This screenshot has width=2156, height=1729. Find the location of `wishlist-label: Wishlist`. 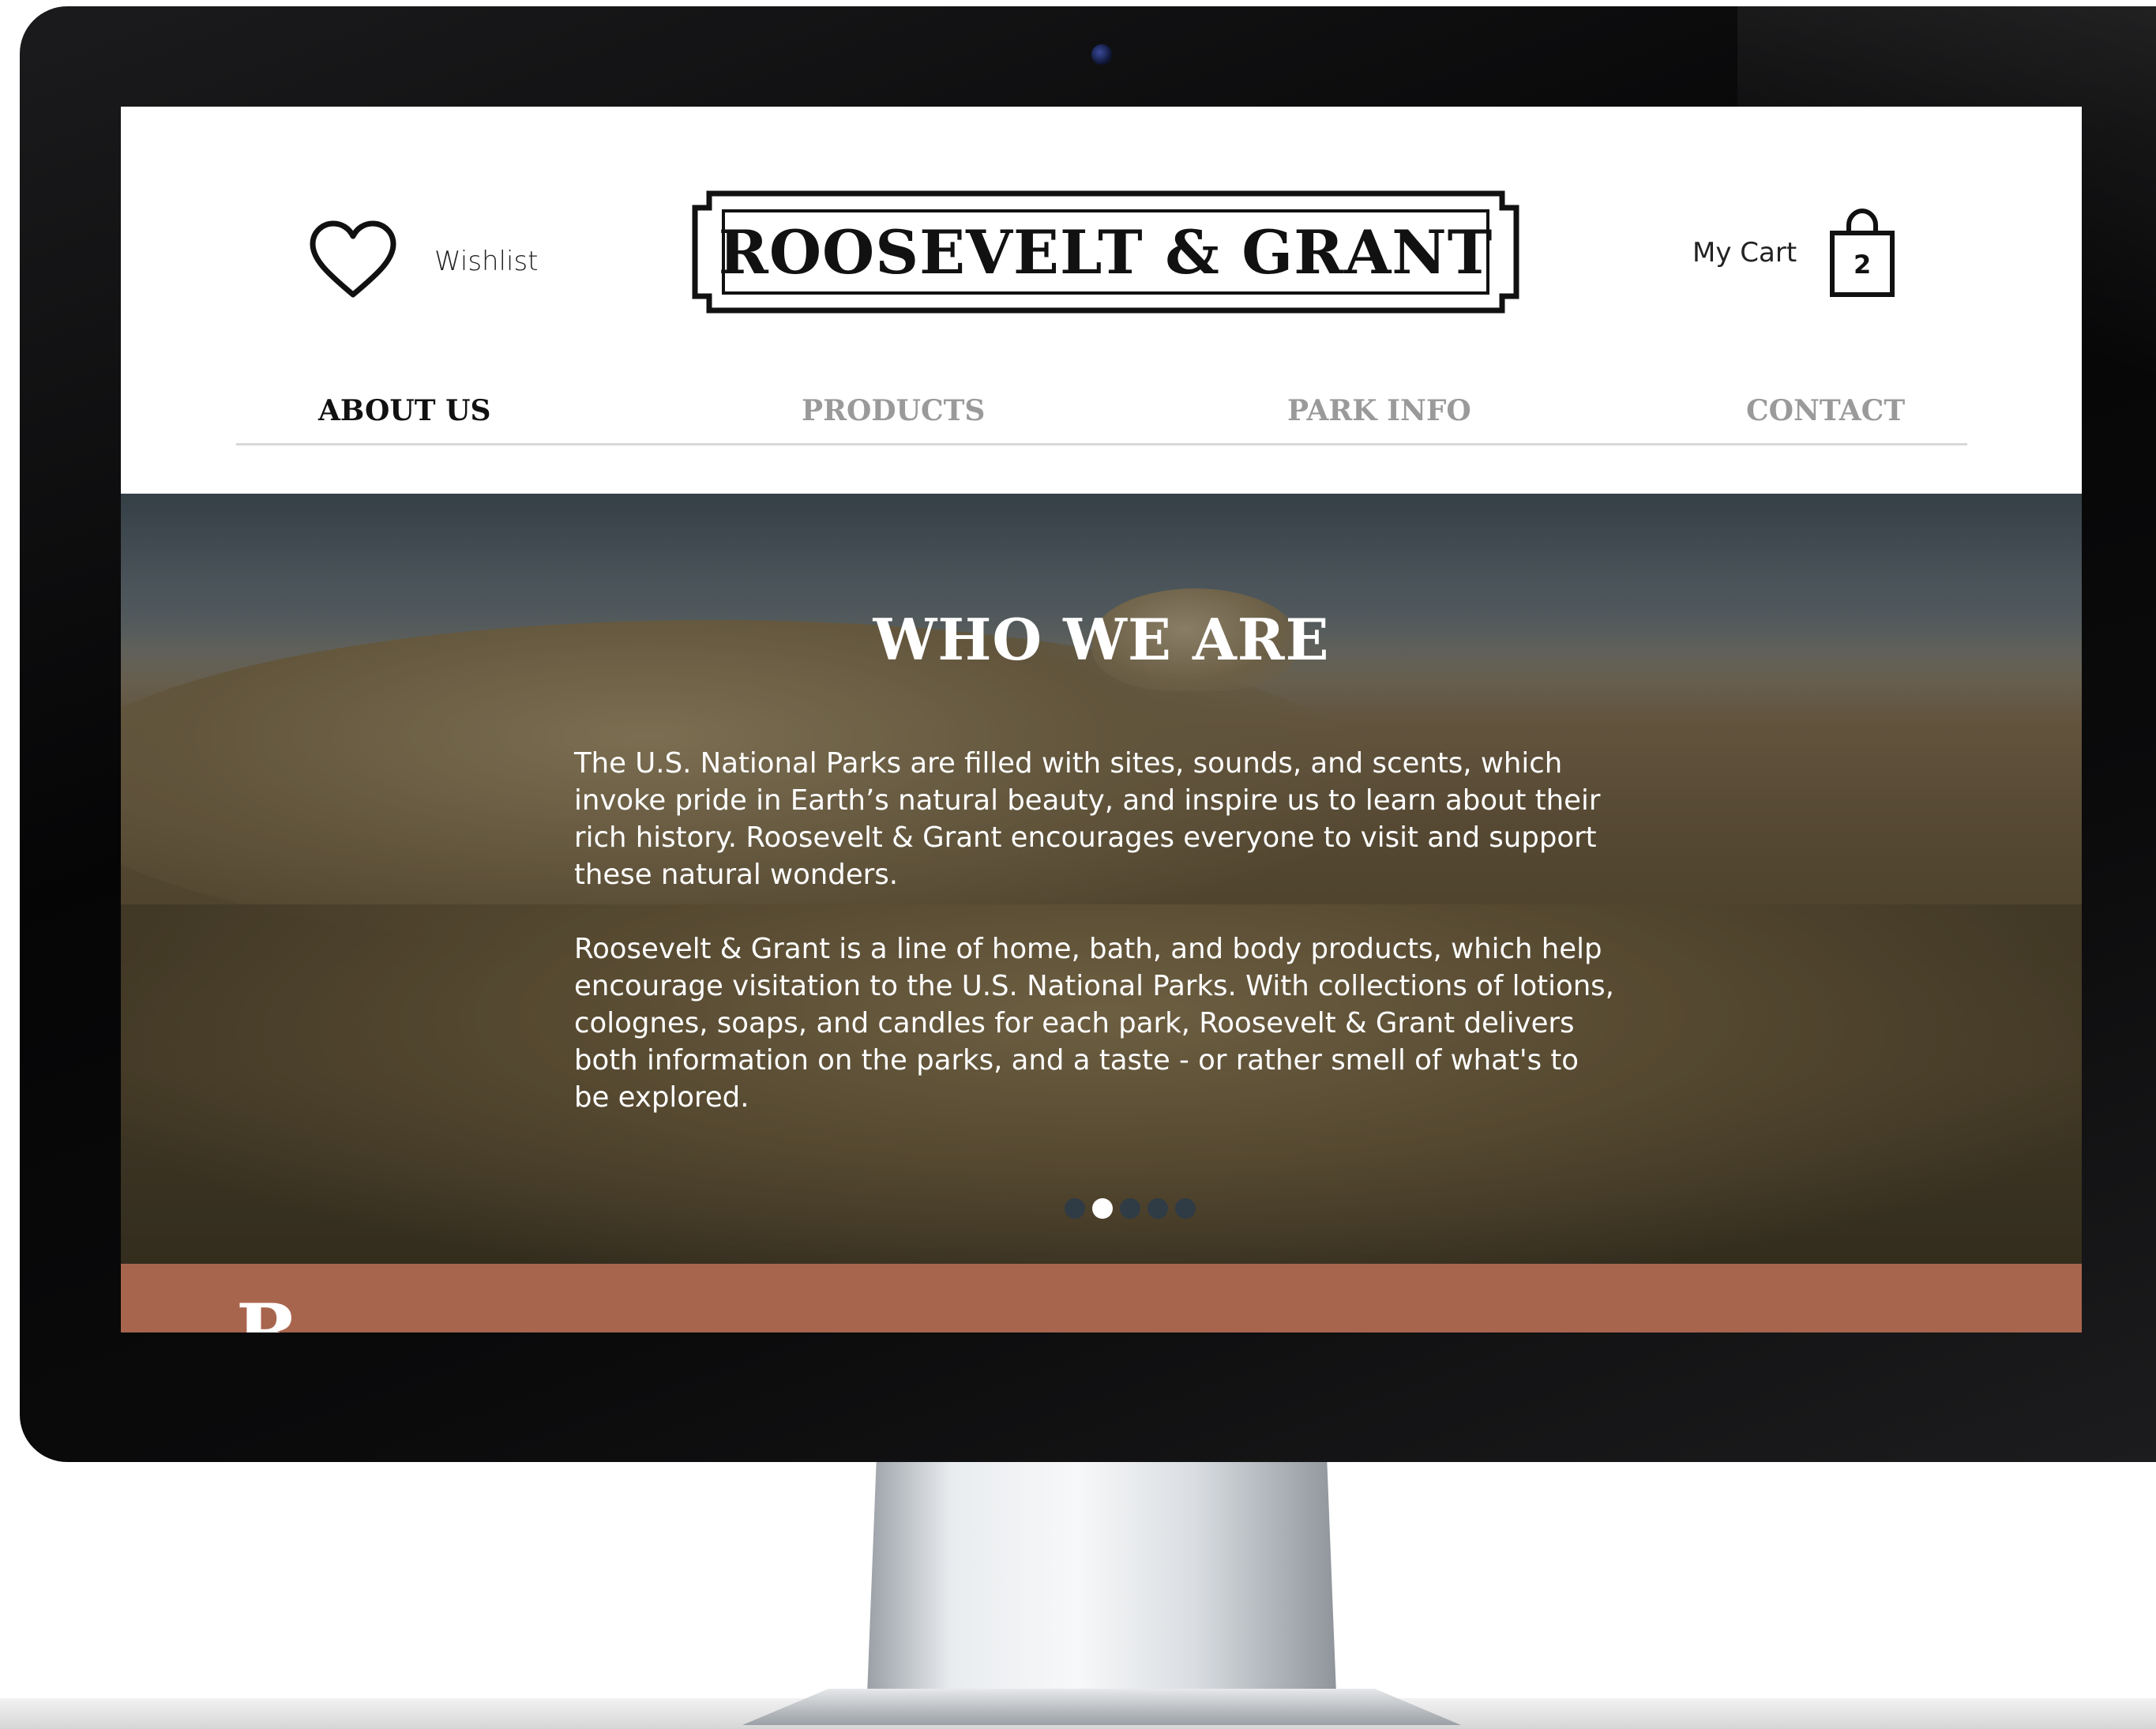

wishlist-label: Wishlist is located at coordinates (486, 262).